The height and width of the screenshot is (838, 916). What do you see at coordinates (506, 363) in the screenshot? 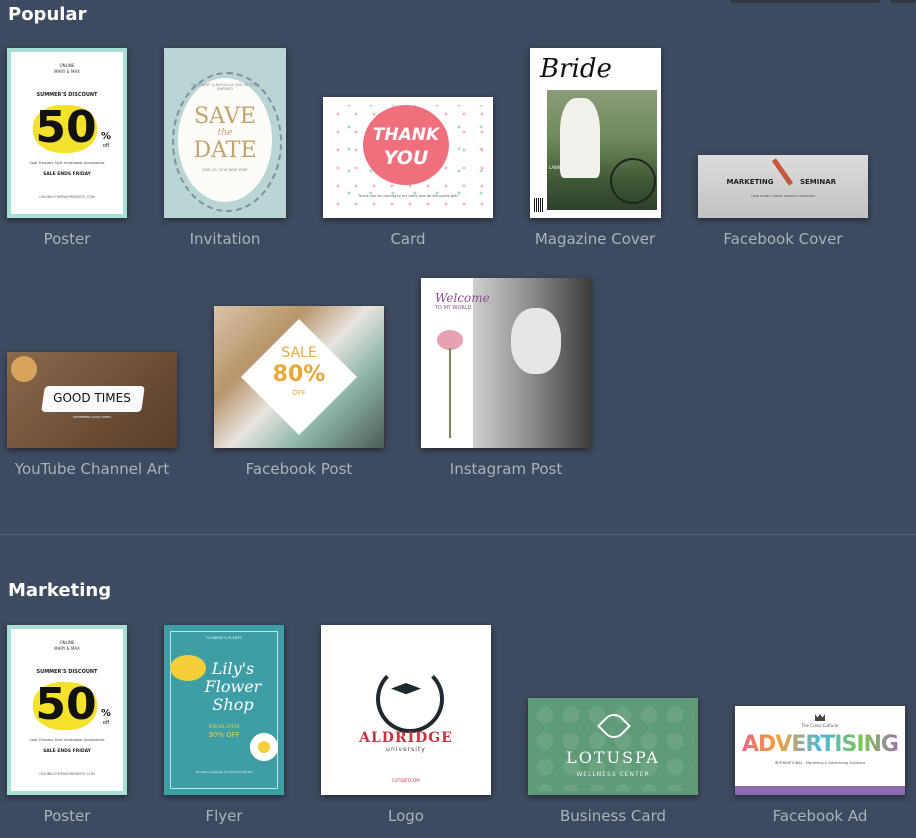
I see `instagram-thumbnail: Welcome TO MY WORLD` at bounding box center [506, 363].